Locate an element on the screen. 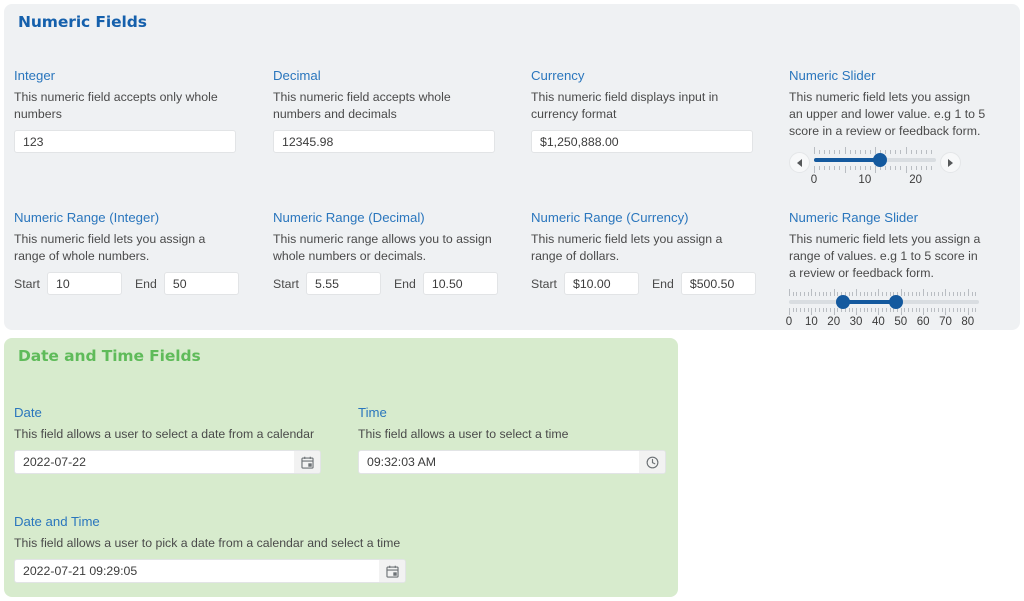 The height and width of the screenshot is (601, 1024). date-picker-button is located at coordinates (307, 462).